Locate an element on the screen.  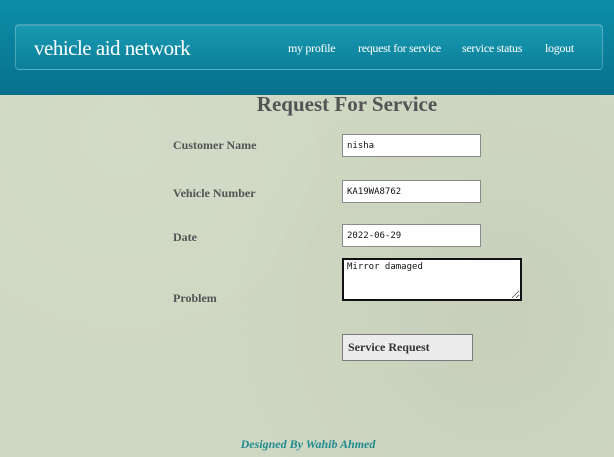
footer-credit: Designed By Wahib Ahmed is located at coordinates (308, 444).